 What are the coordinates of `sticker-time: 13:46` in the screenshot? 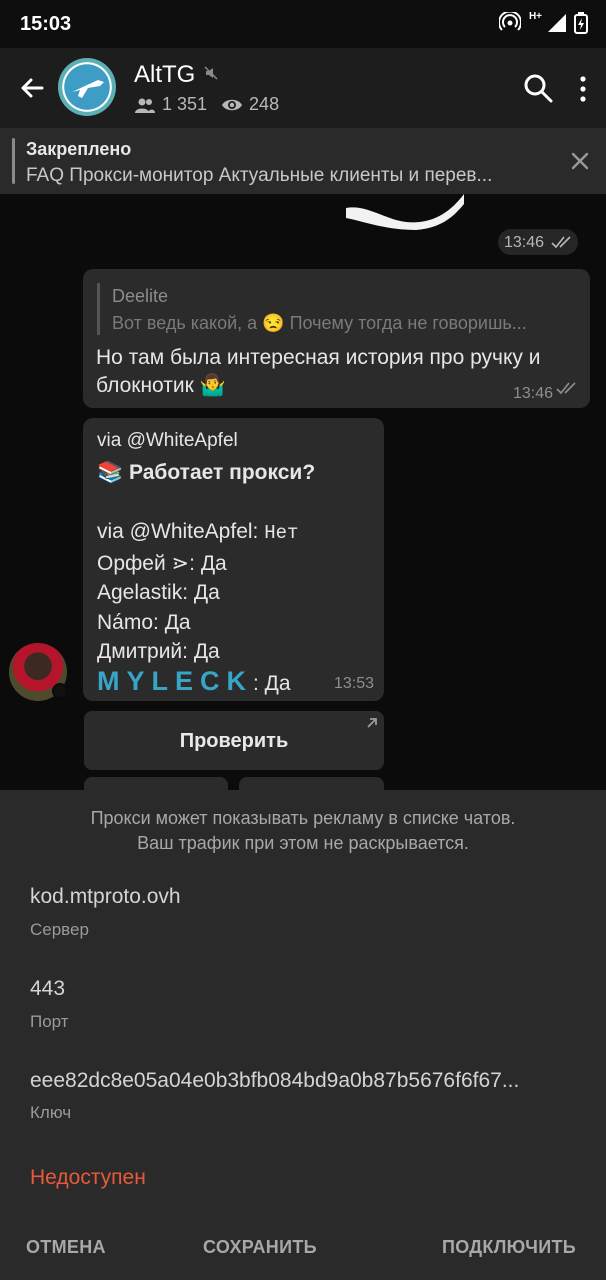 It's located at (538, 242).